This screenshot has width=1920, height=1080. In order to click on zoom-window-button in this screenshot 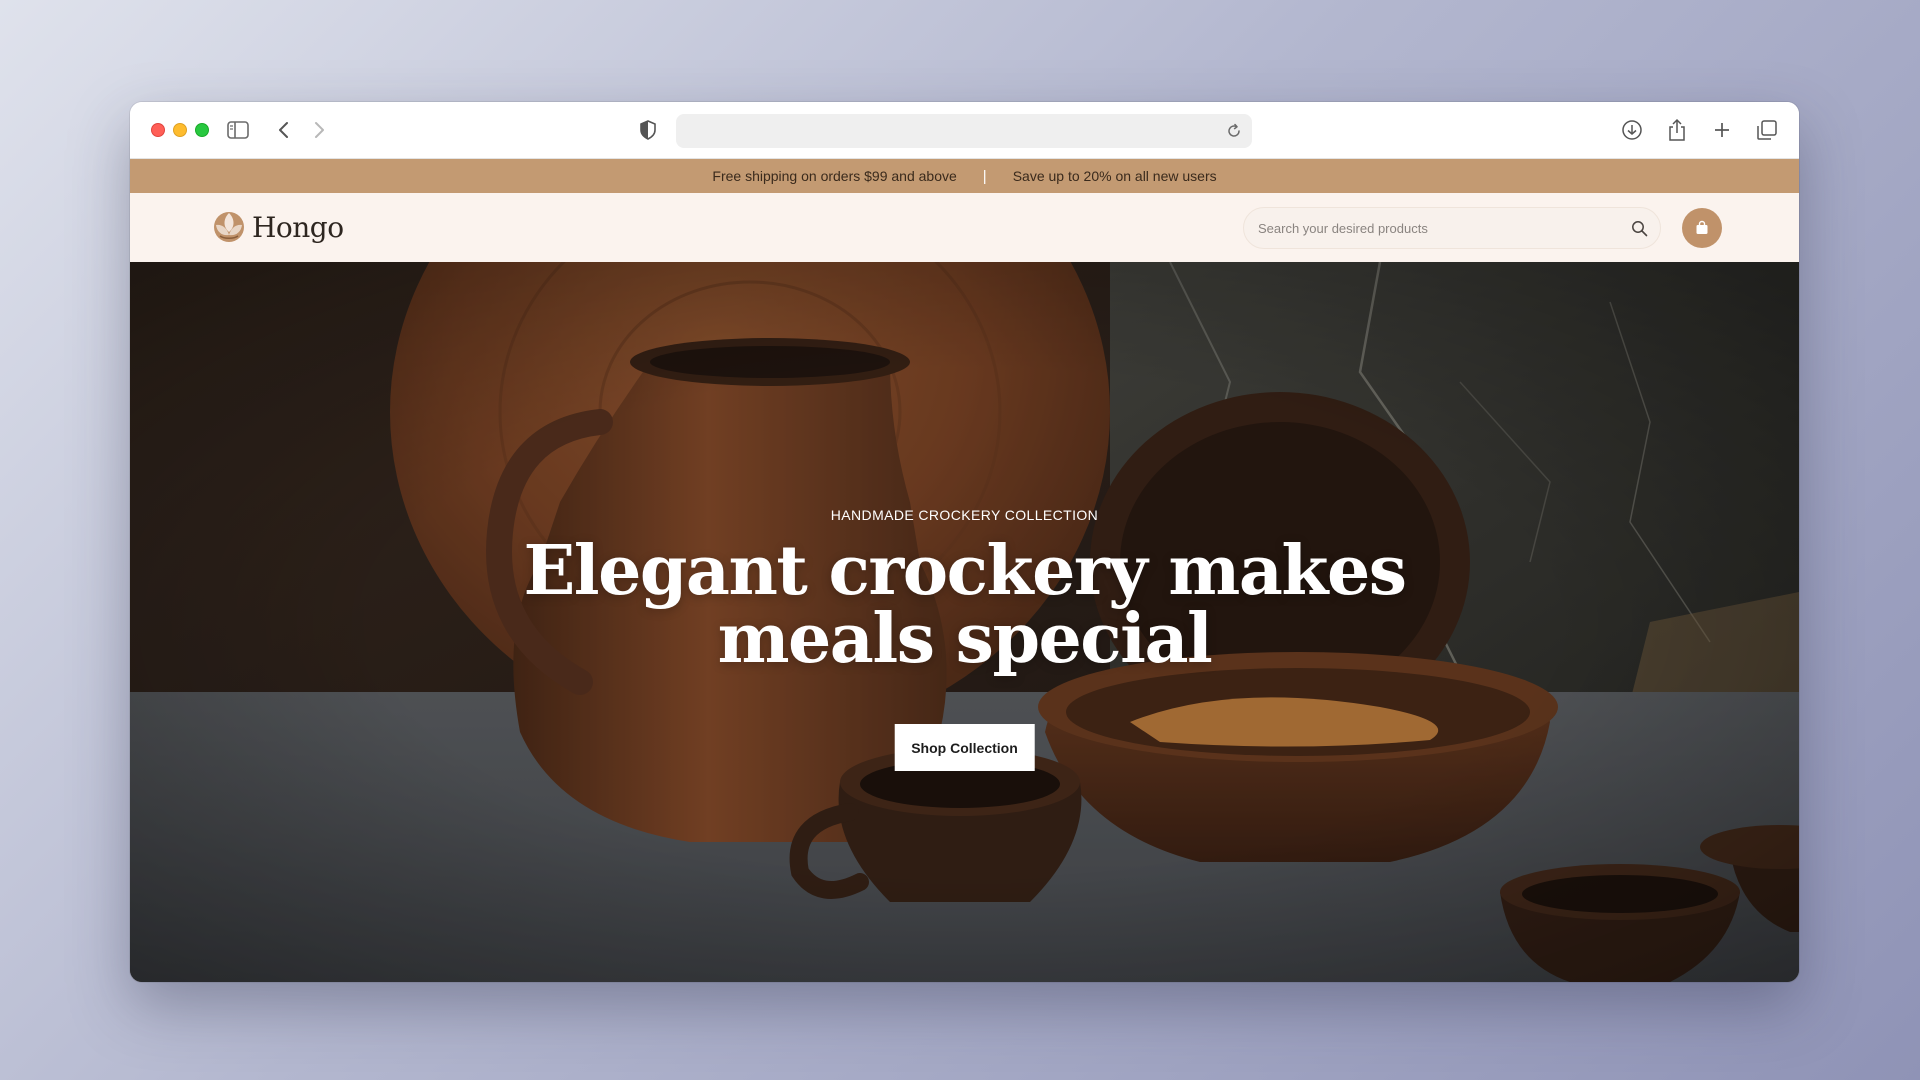, I will do `click(202, 130)`.